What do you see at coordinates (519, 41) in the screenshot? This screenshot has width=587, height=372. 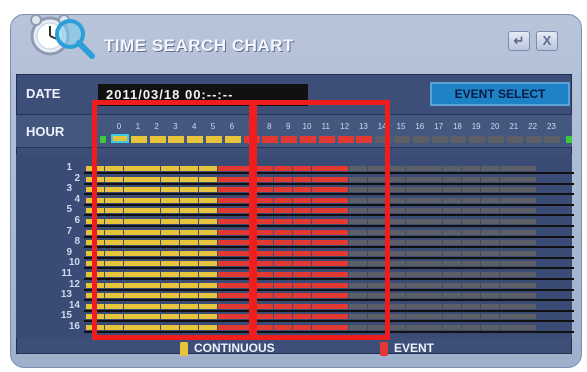 I see `back-button: ↵` at bounding box center [519, 41].